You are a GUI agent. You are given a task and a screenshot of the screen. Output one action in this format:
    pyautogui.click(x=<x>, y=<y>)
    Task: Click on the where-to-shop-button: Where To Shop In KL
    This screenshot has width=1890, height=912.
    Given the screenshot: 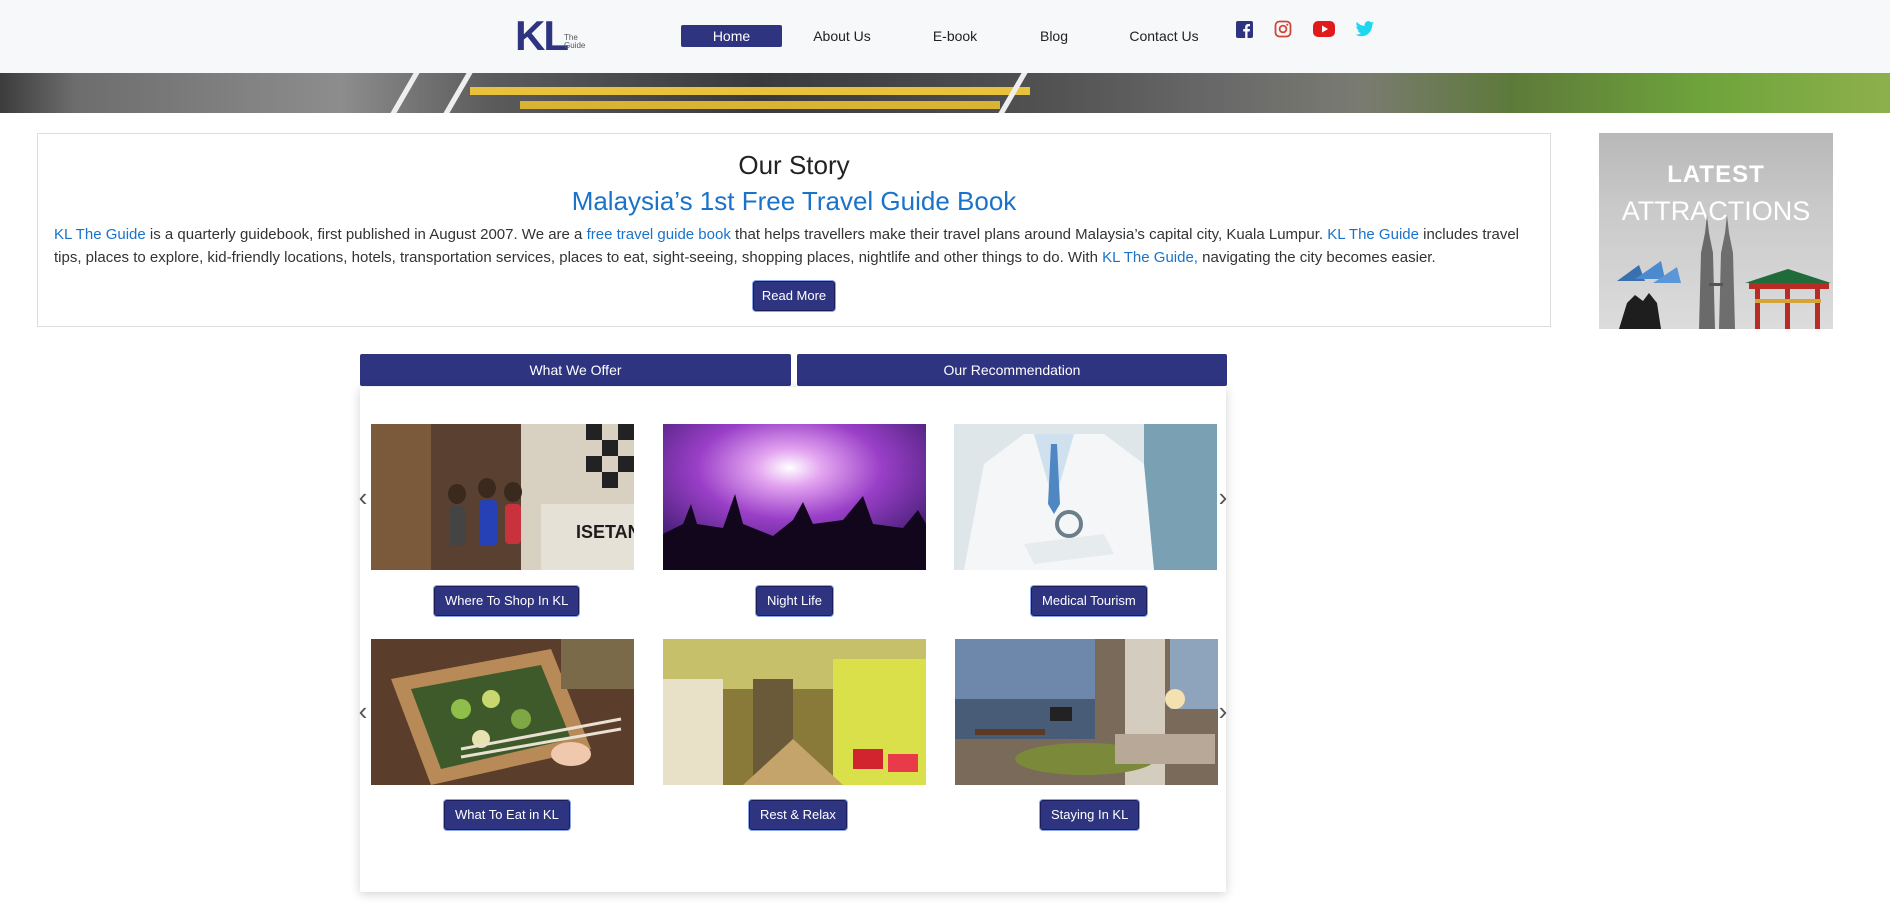 What is the action you would take?
    pyautogui.click(x=507, y=601)
    